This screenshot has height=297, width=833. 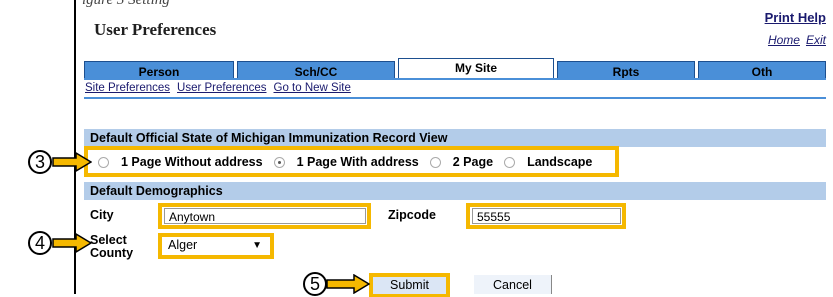 What do you see at coordinates (192, 162) in the screenshot?
I see `radio-label: 1 Page Without address` at bounding box center [192, 162].